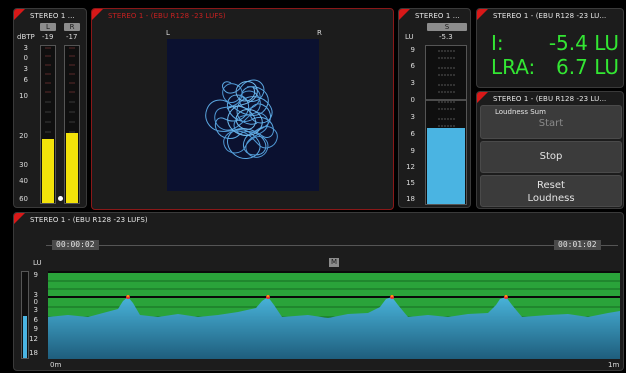  What do you see at coordinates (25, 337) in the screenshot?
I see `history-level-fill` at bounding box center [25, 337].